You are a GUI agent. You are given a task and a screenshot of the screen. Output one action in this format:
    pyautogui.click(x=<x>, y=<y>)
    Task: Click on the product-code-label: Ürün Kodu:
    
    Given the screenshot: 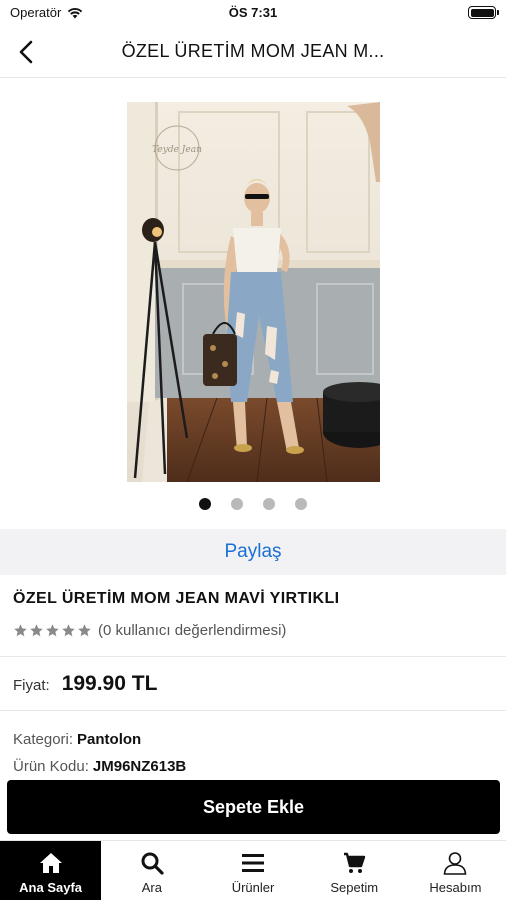 What is the action you would take?
    pyautogui.click(x=51, y=766)
    